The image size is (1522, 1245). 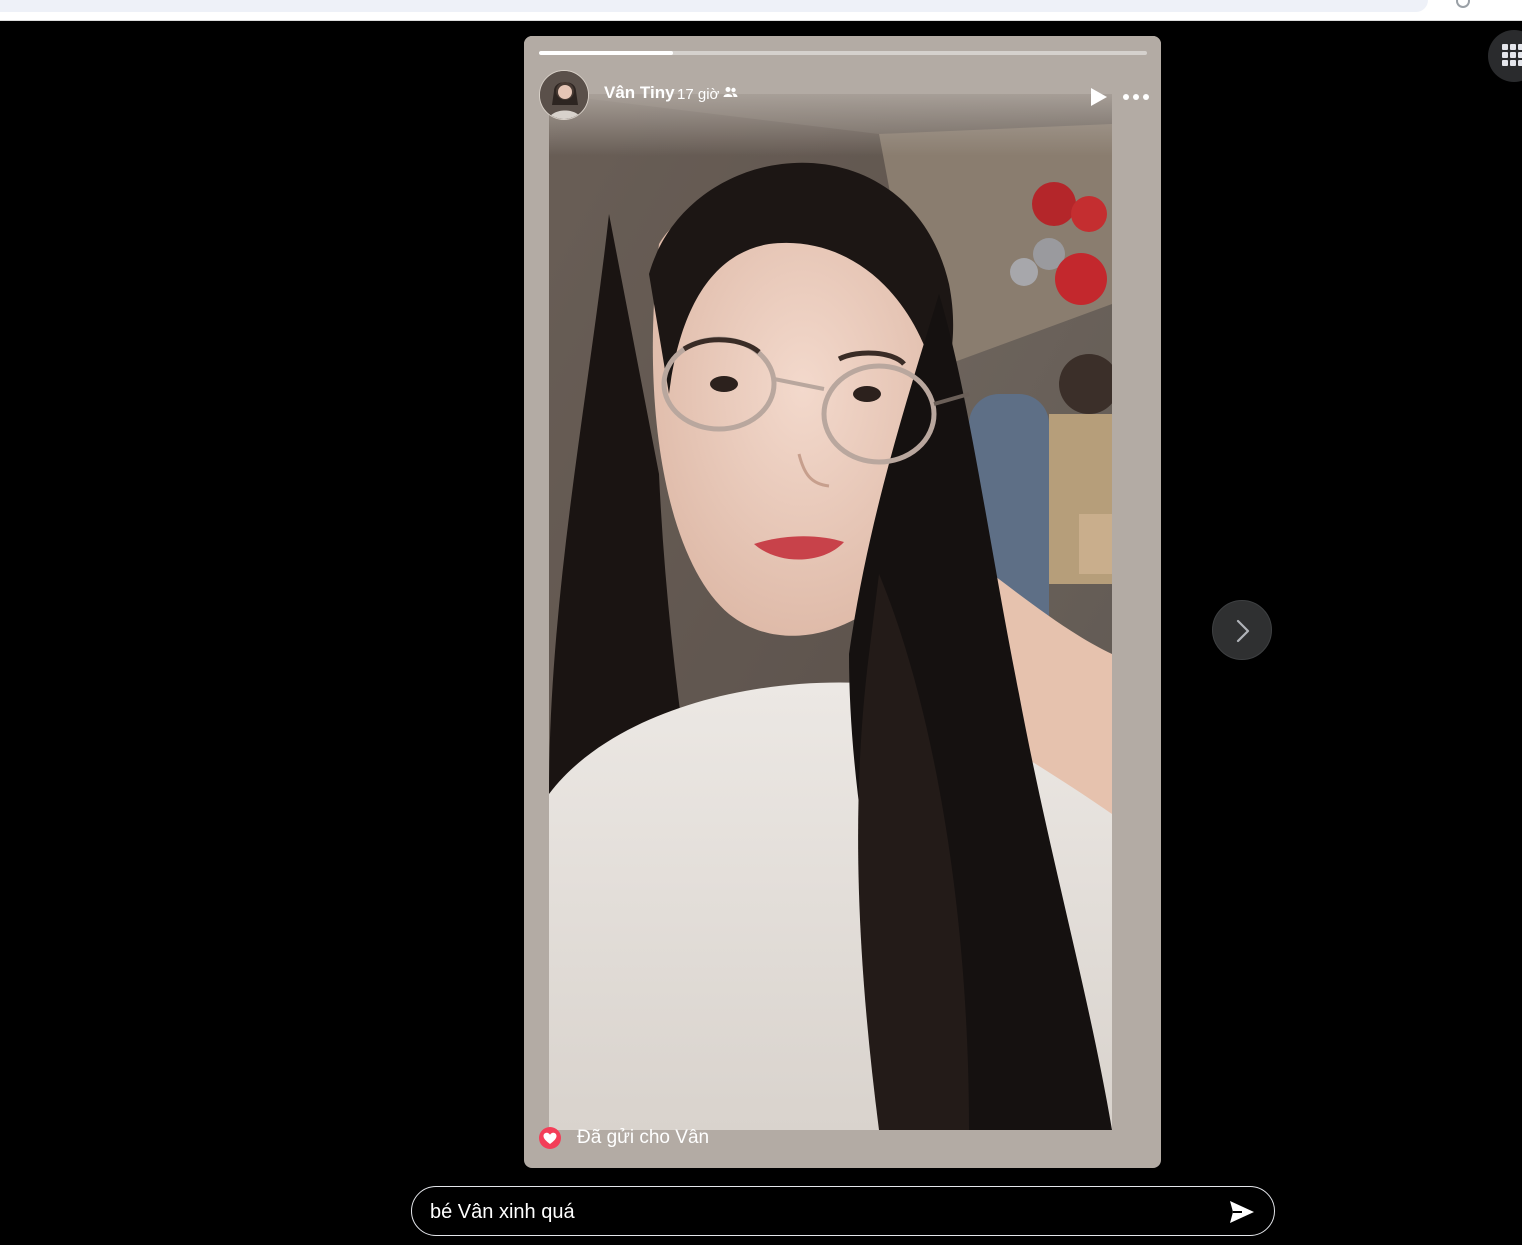 I want to click on app-grid-icon, so click(x=1512, y=55).